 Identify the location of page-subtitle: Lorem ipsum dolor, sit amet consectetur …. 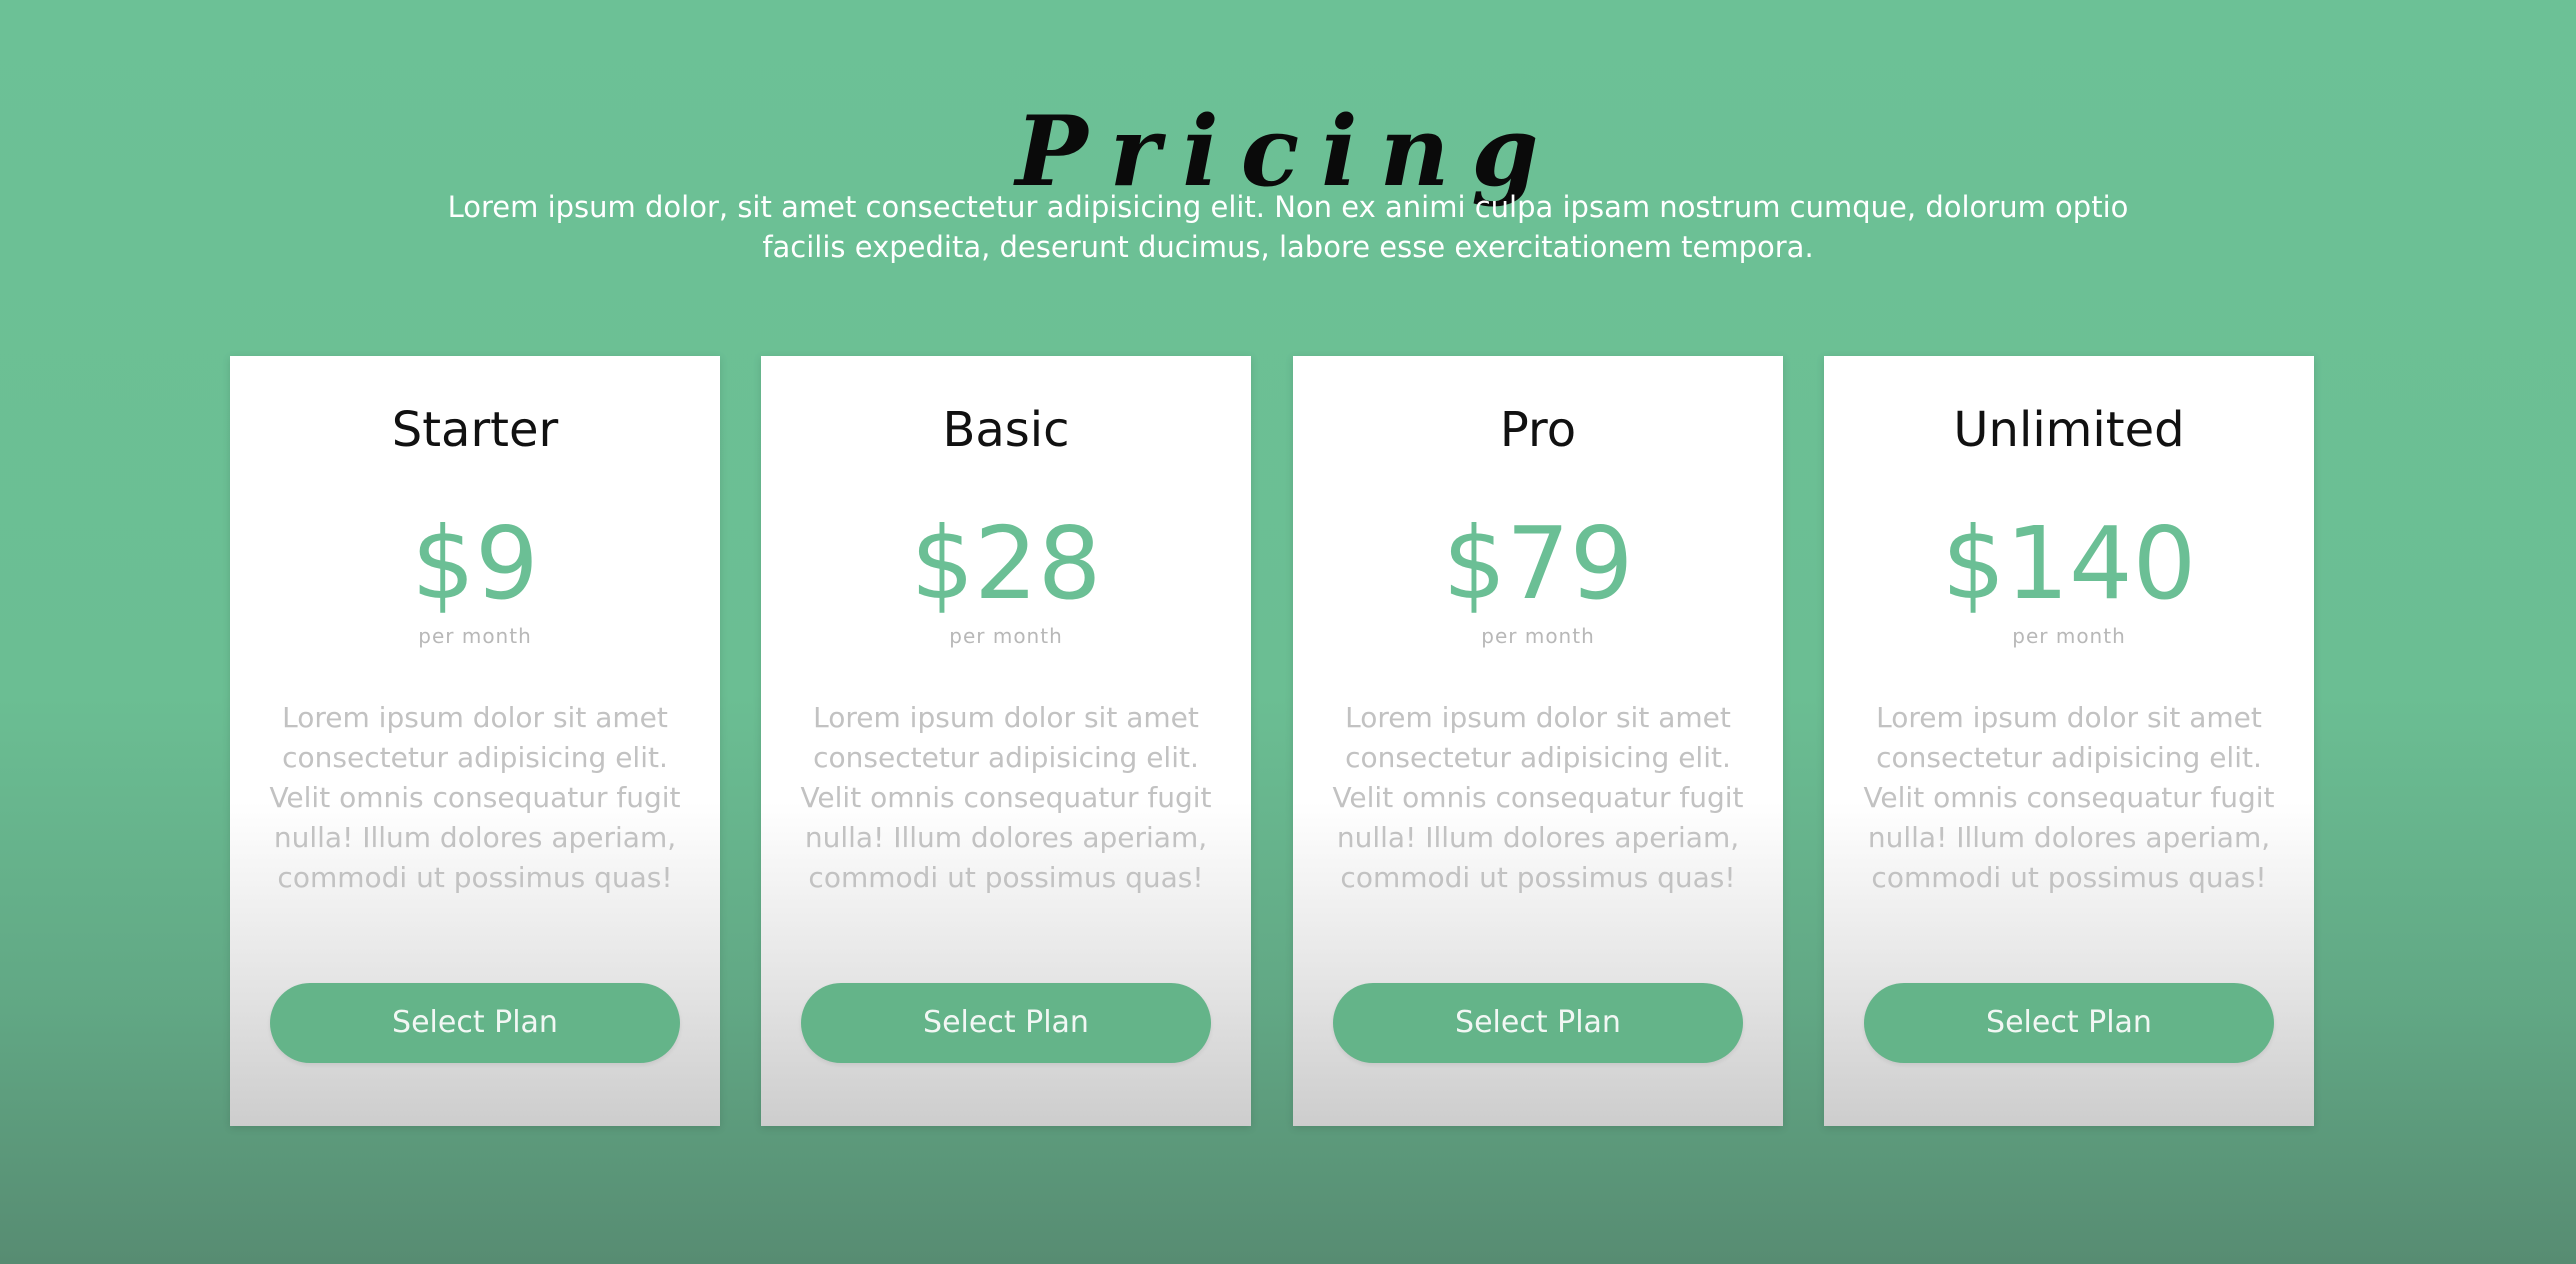
(1288, 227).